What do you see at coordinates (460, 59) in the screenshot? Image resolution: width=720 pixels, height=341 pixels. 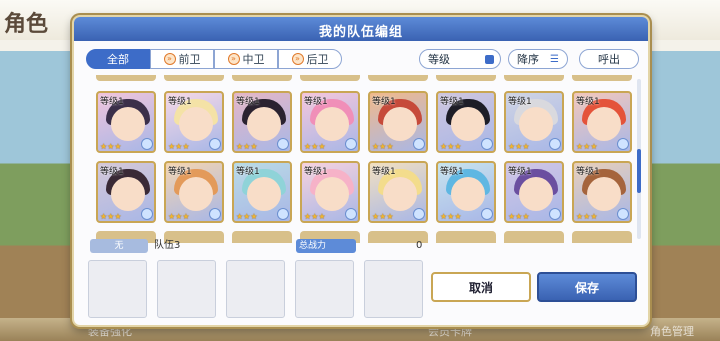 I see `sort-by-dropdown: 等级` at bounding box center [460, 59].